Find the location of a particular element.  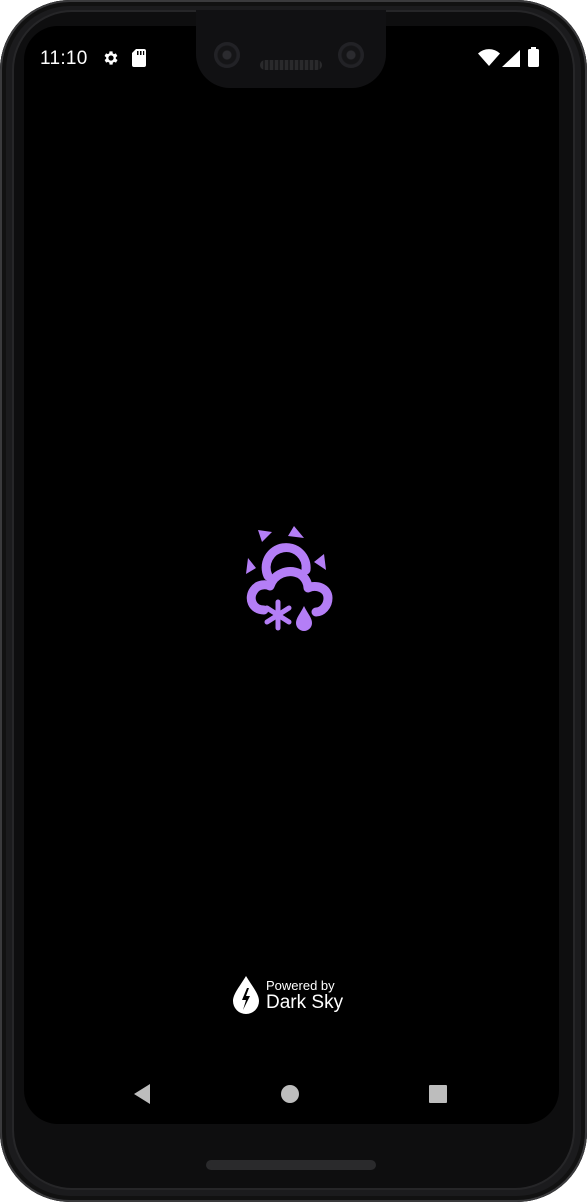

home-icon is located at coordinates (290, 1094).